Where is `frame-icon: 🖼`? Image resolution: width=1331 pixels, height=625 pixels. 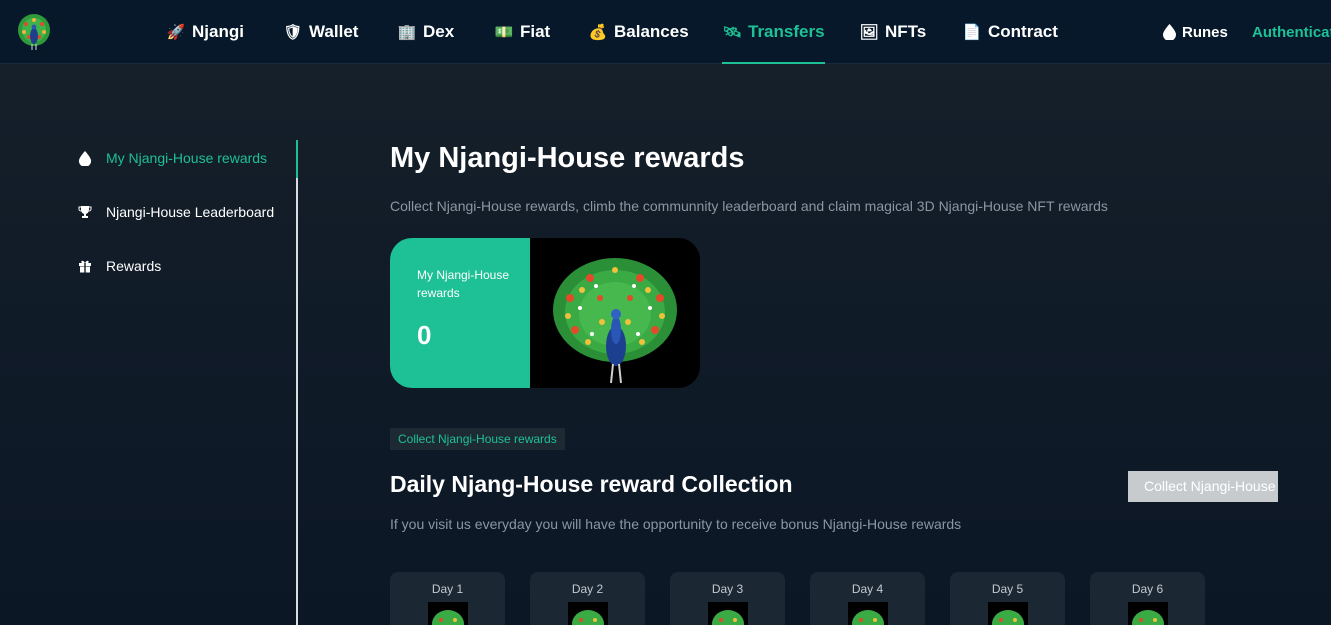
frame-icon: 🖼 is located at coordinates (869, 32).